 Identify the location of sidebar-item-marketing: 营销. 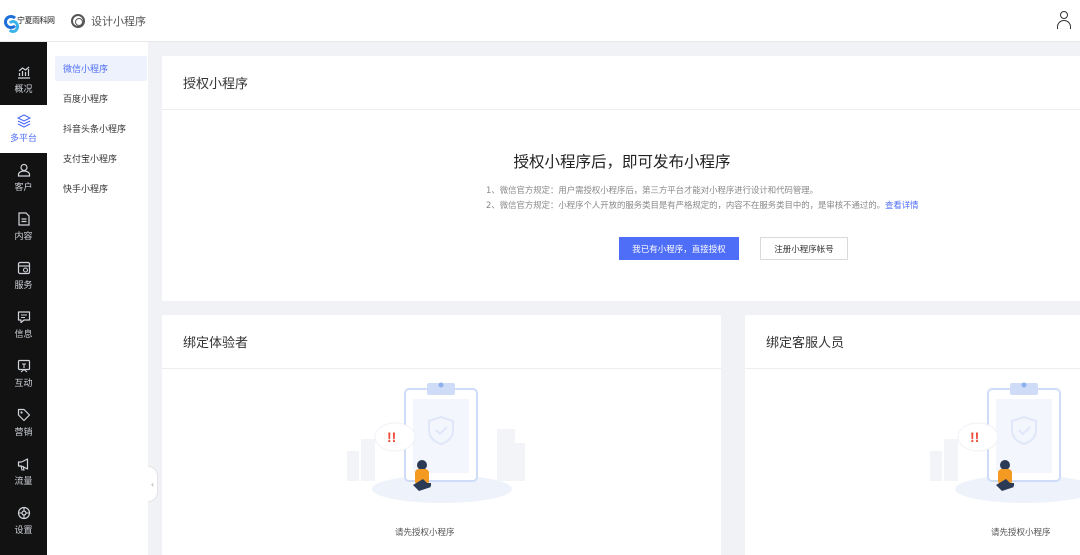
(23, 423).